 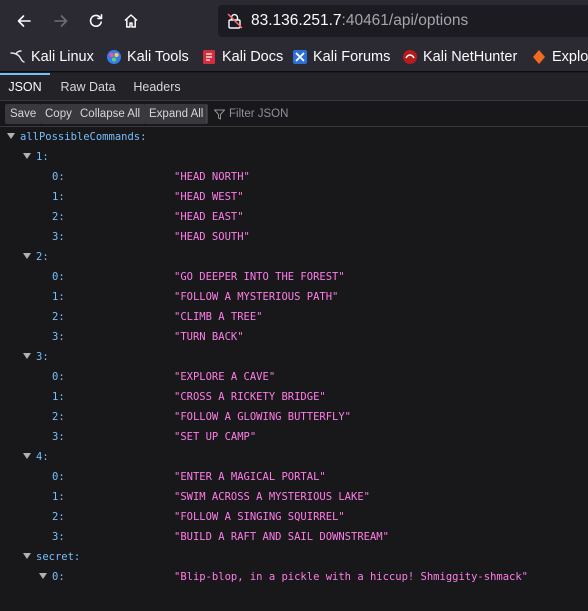 What do you see at coordinates (42, 457) in the screenshot?
I see `json-key: 4:` at bounding box center [42, 457].